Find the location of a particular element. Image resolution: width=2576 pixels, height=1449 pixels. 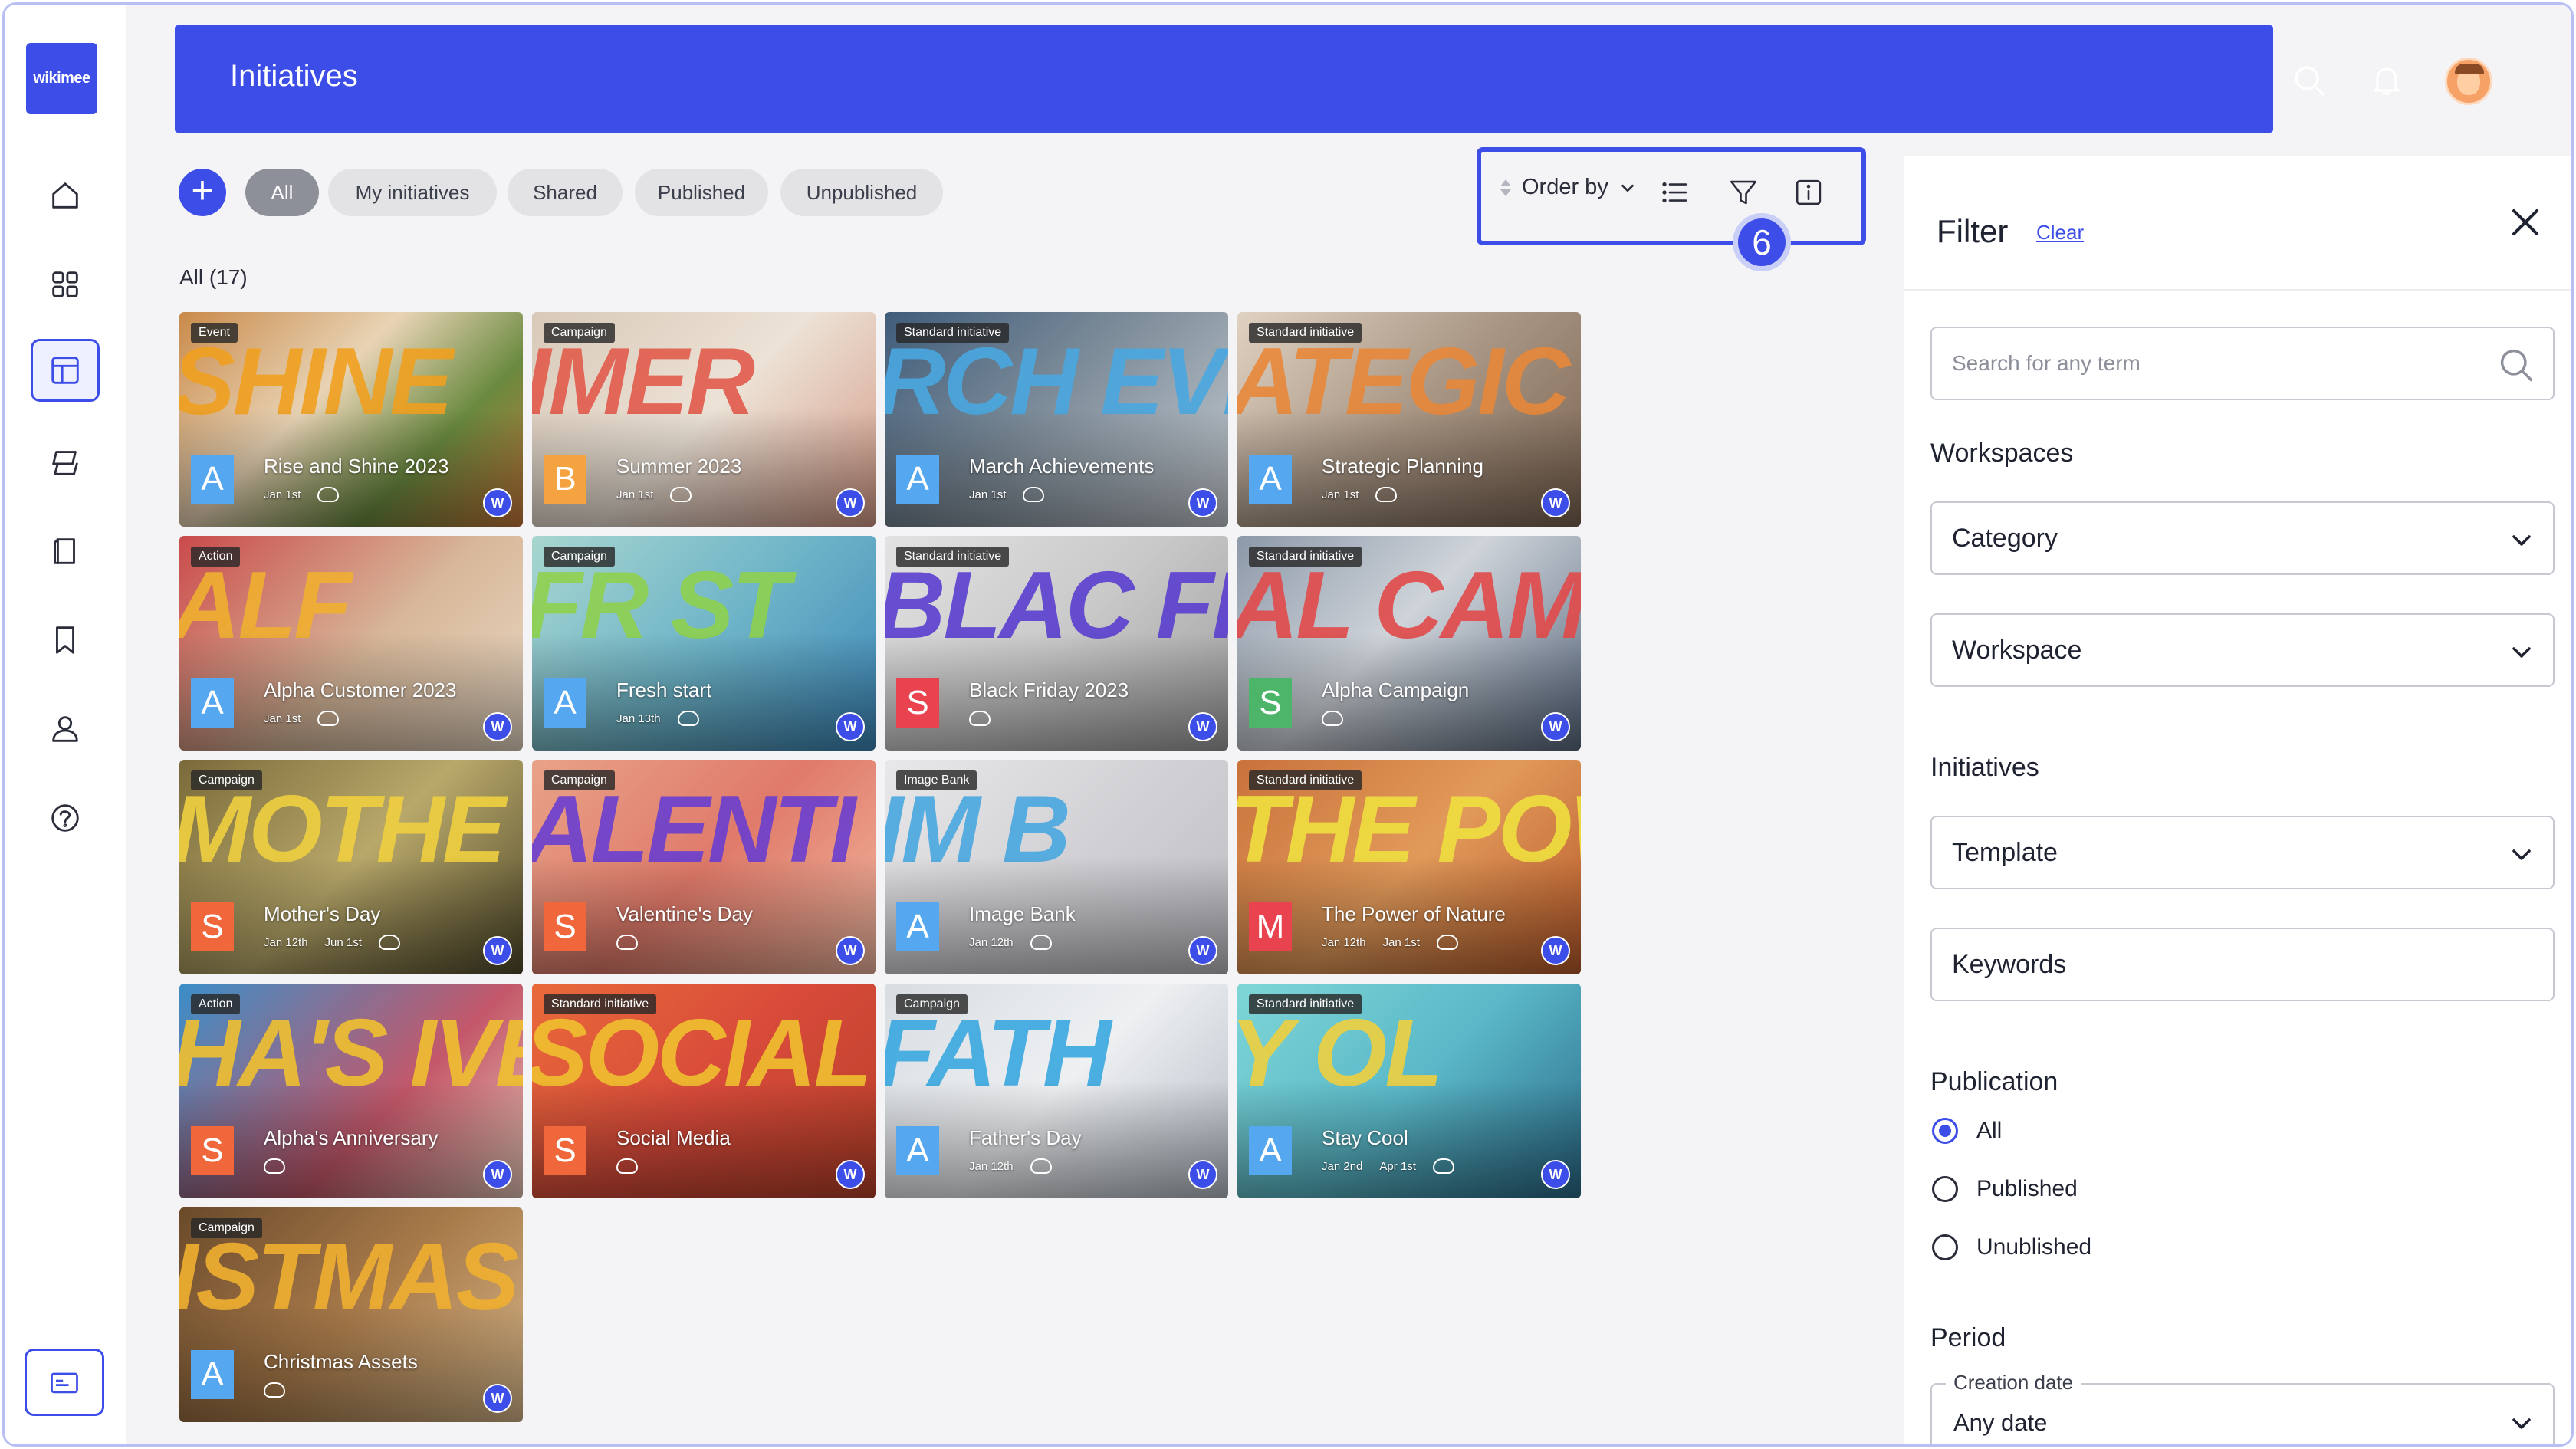

card-date: Jan 1st is located at coordinates (1340, 495).